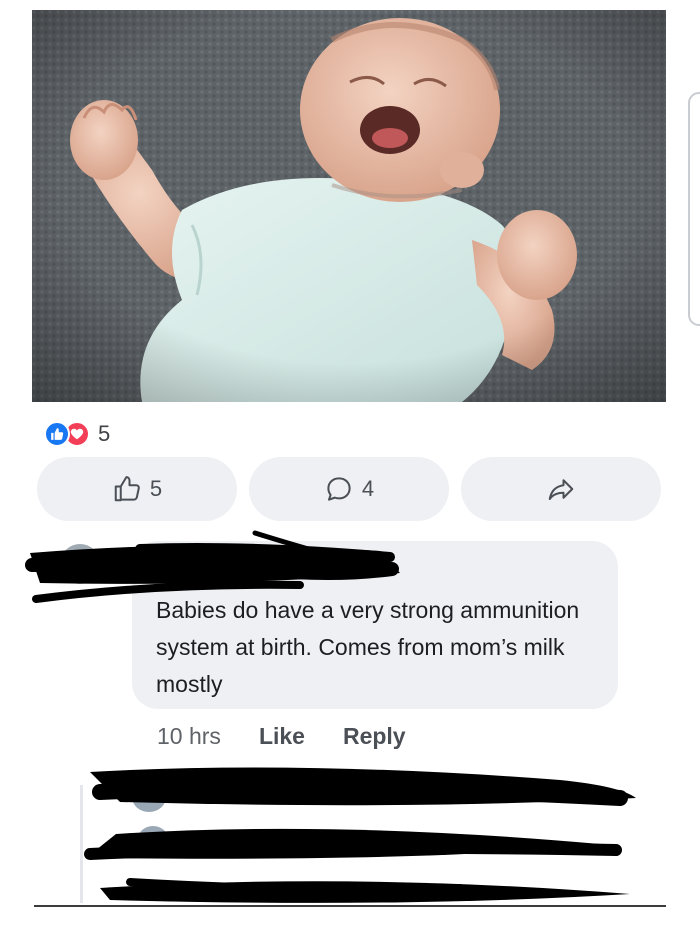 This screenshot has width=700, height=926. What do you see at coordinates (81, 844) in the screenshot?
I see `reply-thread-line` at bounding box center [81, 844].